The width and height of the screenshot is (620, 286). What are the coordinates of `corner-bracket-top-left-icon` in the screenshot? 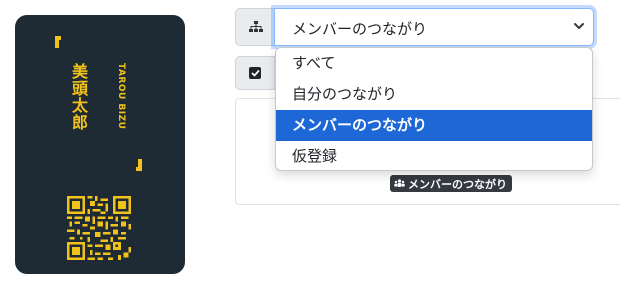 It's located at (58, 42).